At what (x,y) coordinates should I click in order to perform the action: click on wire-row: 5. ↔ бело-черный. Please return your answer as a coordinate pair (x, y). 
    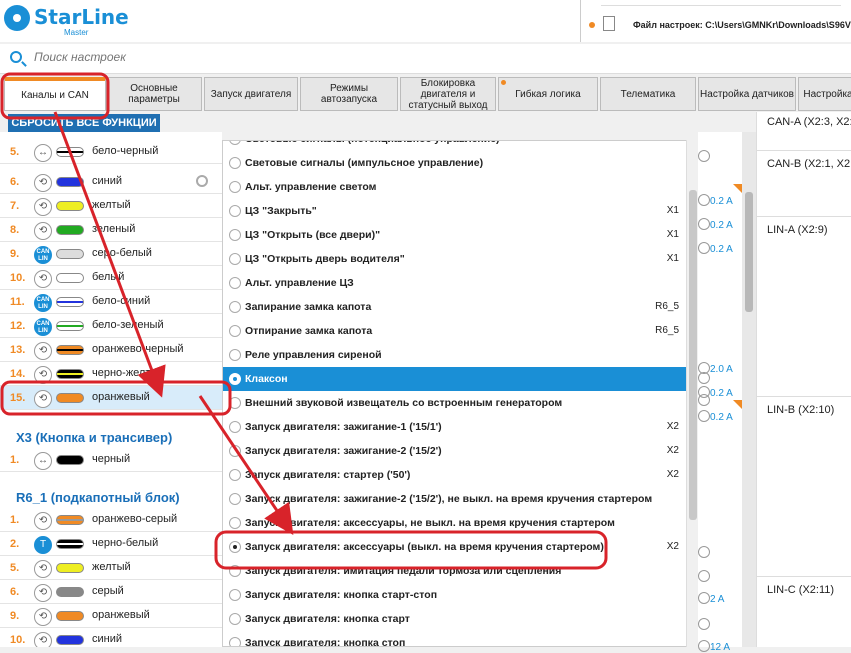
    Looking at the image, I should click on (111, 152).